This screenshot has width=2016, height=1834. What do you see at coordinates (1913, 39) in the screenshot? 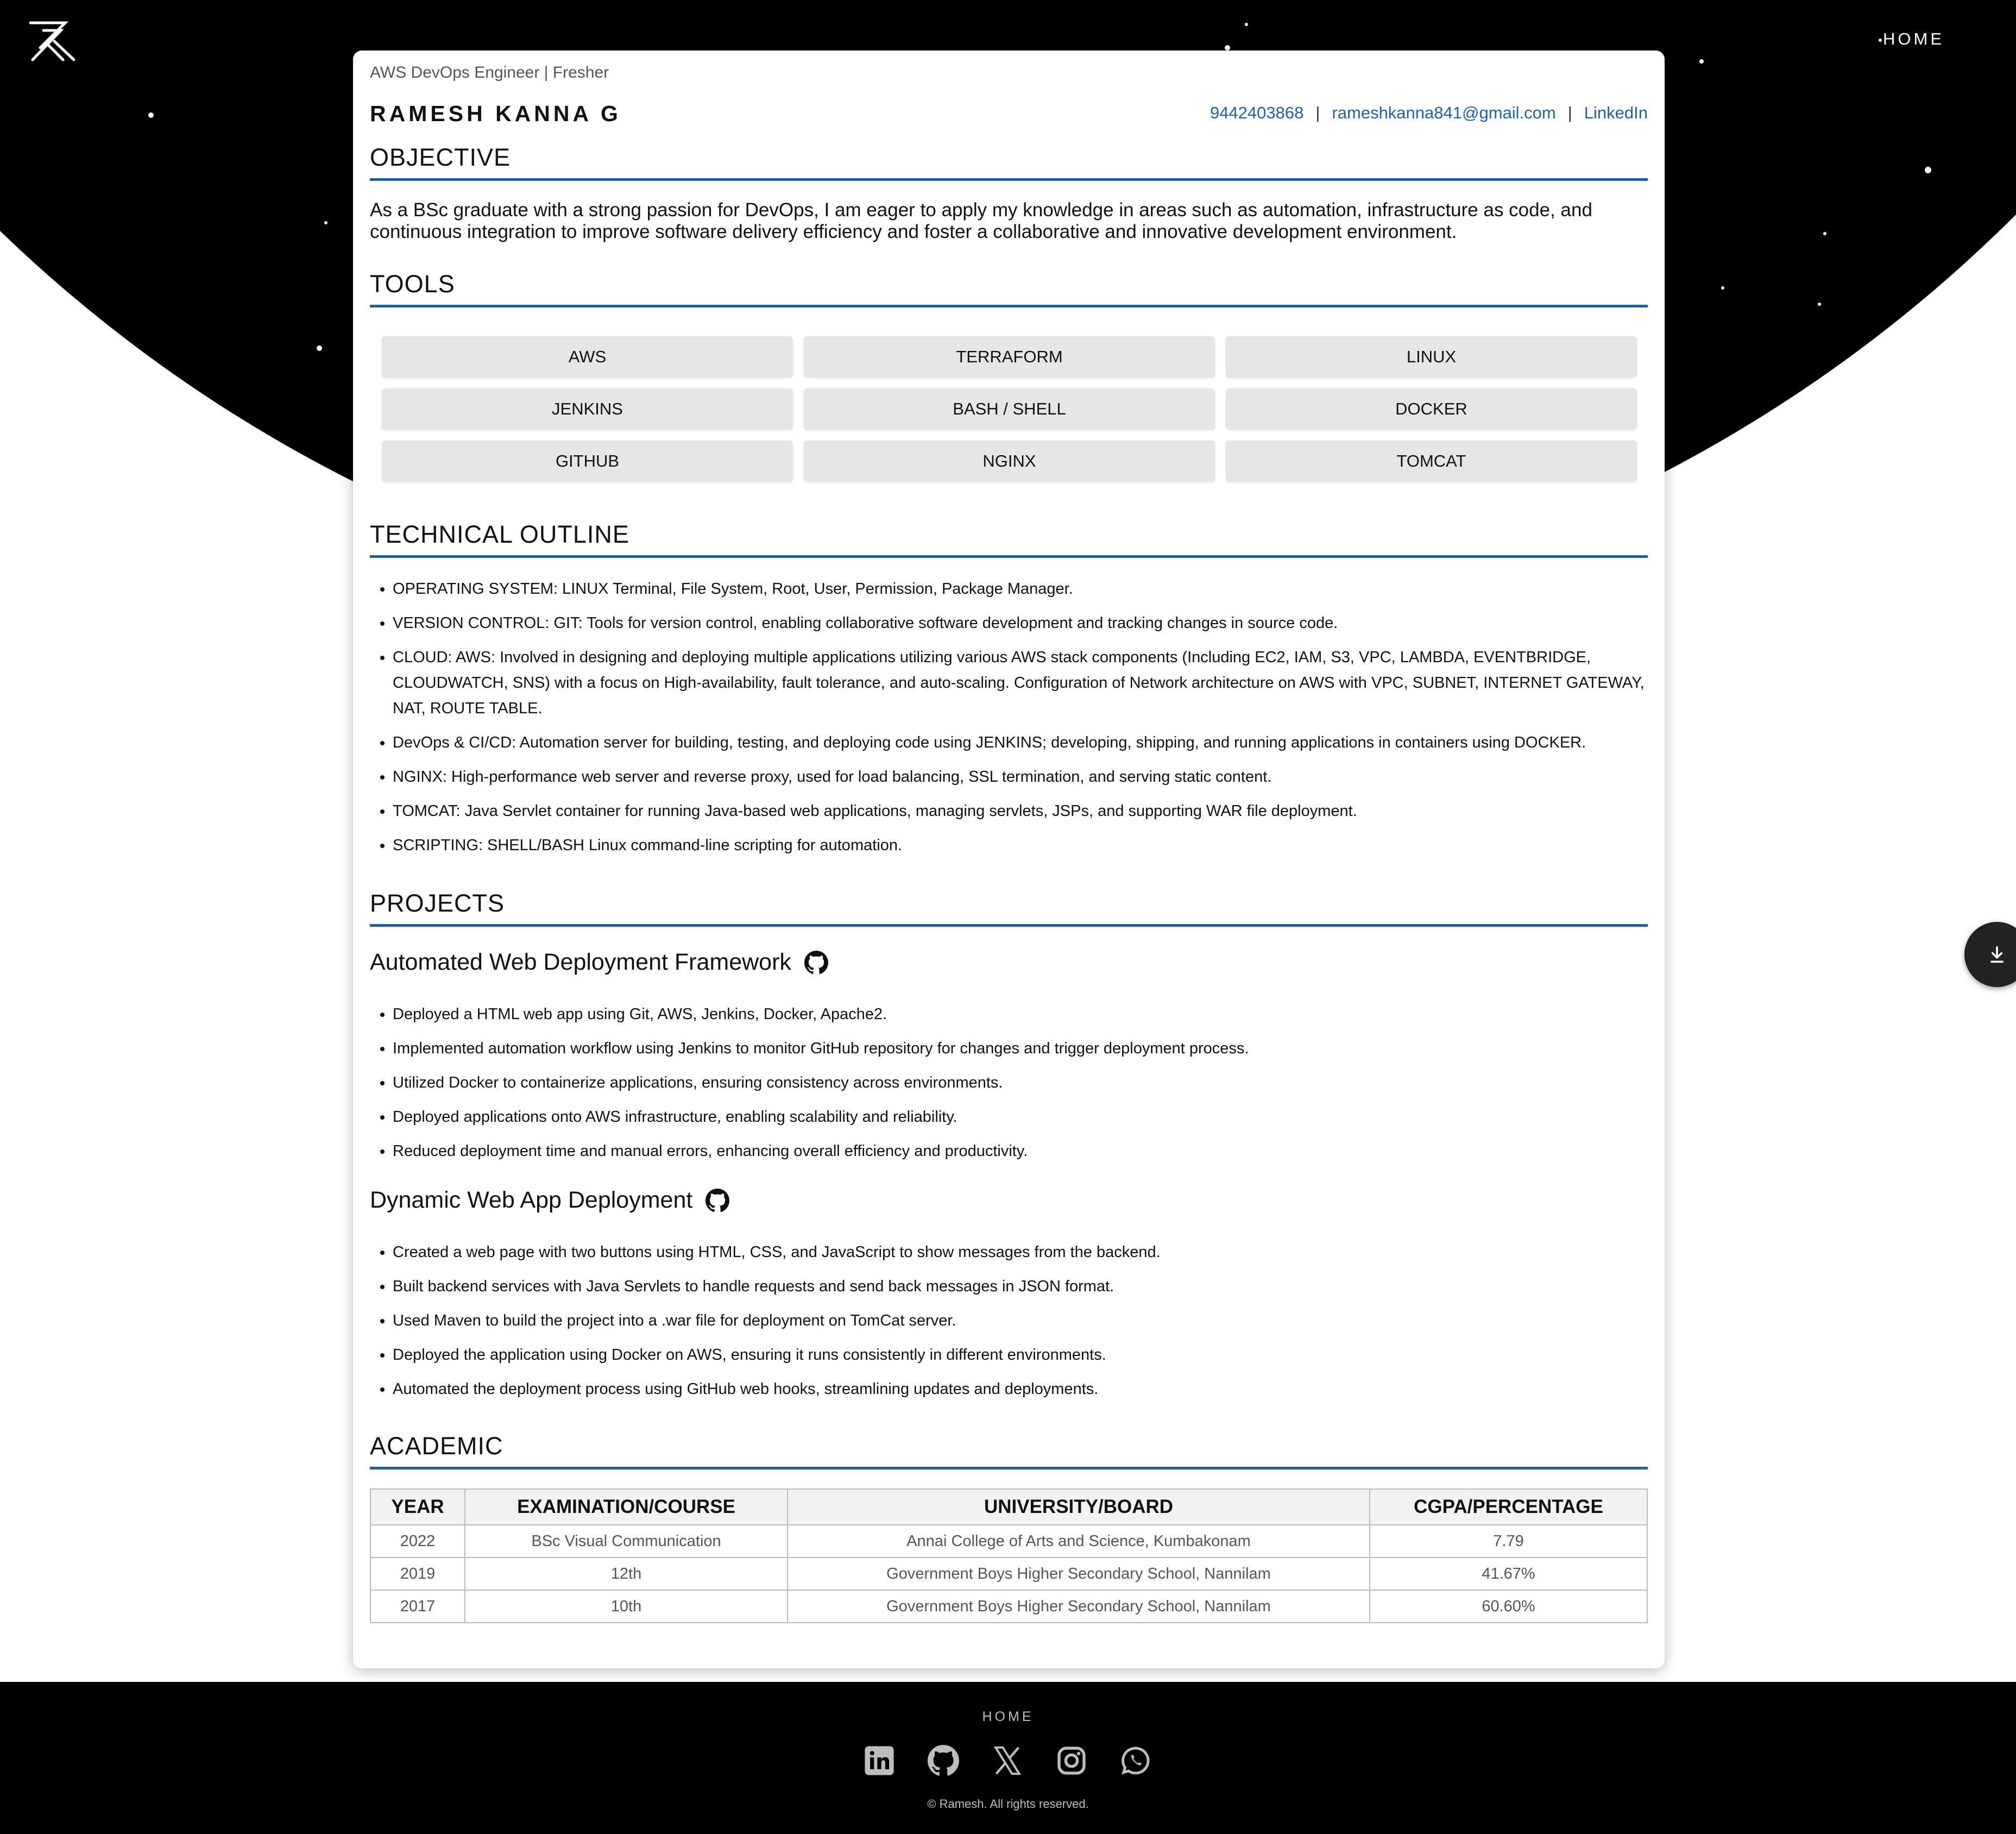
I see `nav-home-link: HOME` at bounding box center [1913, 39].